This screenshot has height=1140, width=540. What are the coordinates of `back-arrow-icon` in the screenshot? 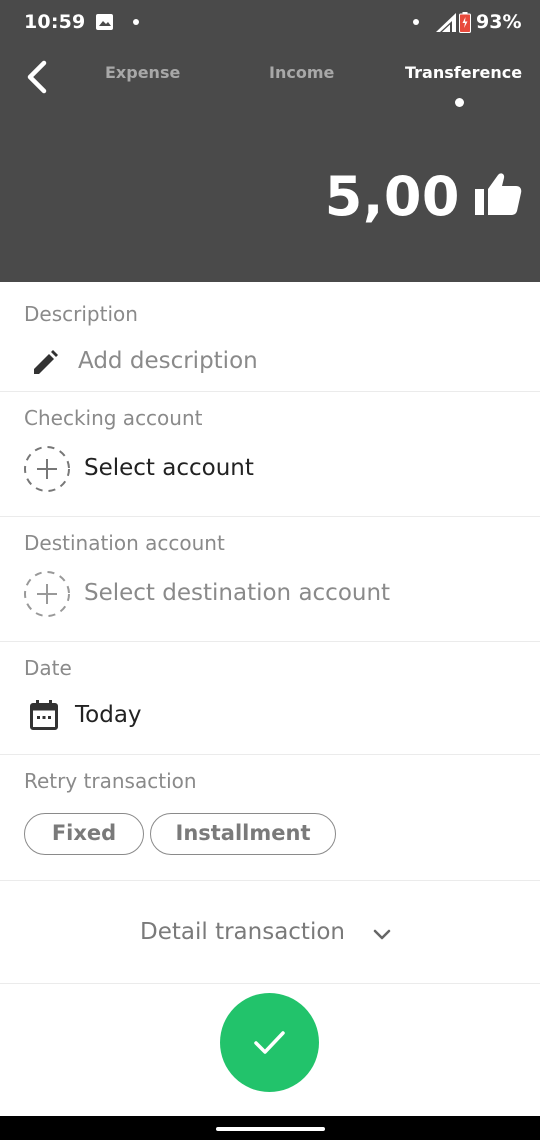 It's located at (36, 77).